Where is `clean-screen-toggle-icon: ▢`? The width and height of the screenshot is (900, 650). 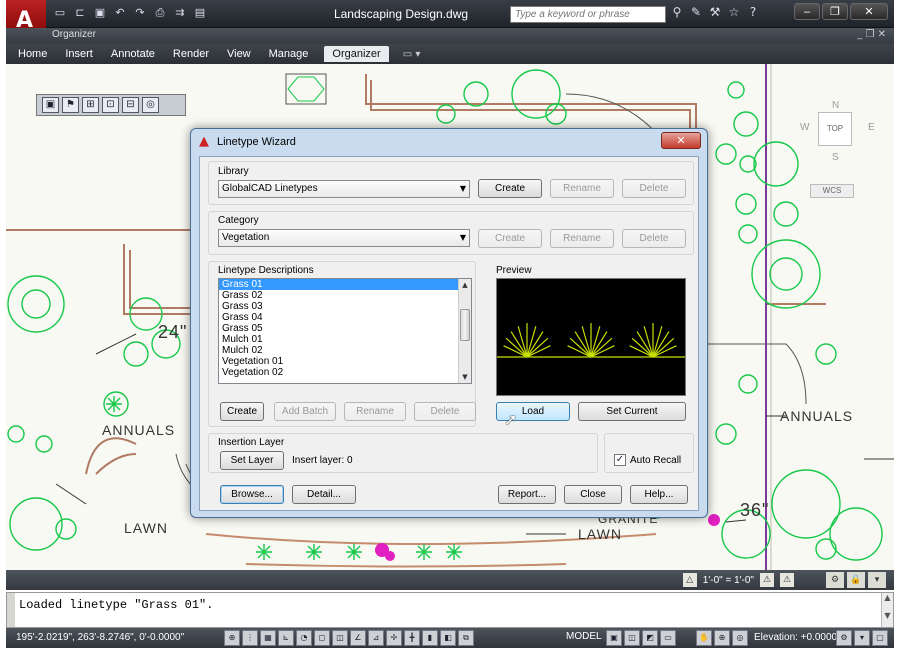
clean-screen-toggle-icon: ▢ is located at coordinates (880, 638).